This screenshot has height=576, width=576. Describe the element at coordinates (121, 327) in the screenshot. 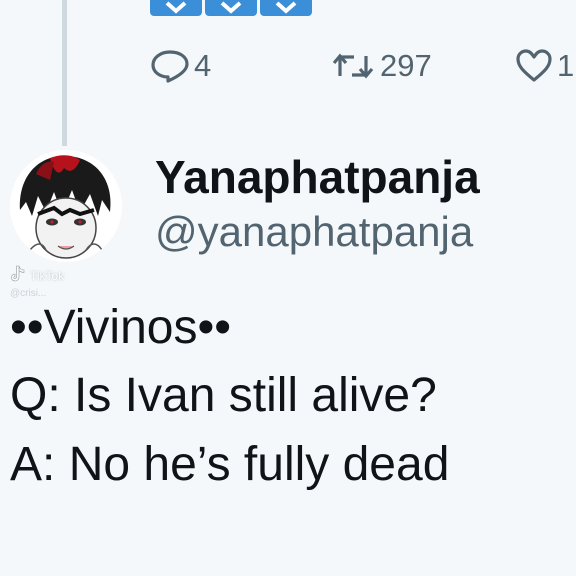

I see `tweet-text-line: ••Vivinos••` at that location.